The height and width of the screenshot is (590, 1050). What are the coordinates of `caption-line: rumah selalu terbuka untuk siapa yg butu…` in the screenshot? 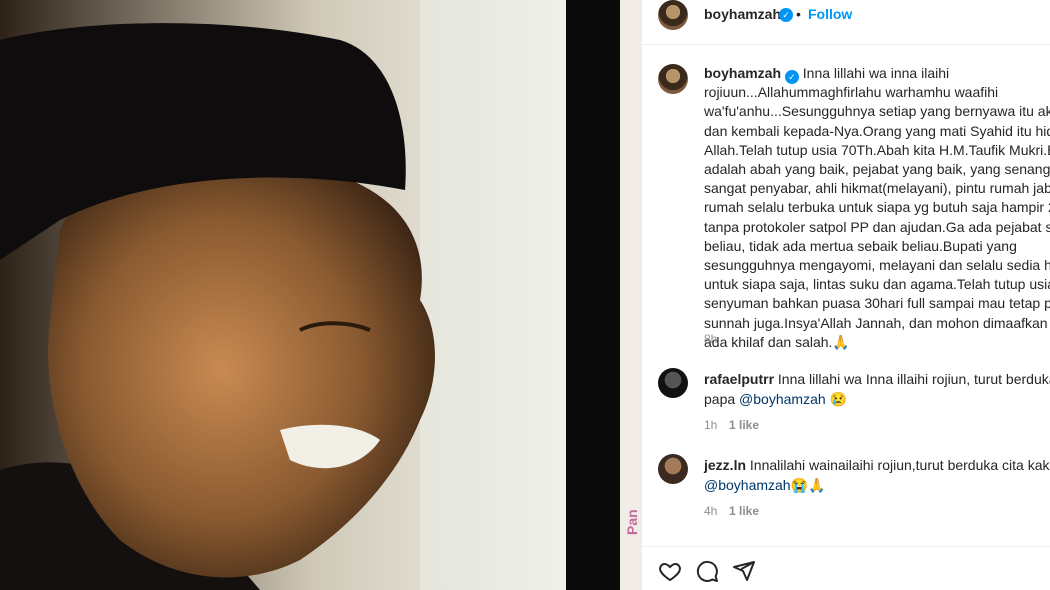 It's located at (877, 207).